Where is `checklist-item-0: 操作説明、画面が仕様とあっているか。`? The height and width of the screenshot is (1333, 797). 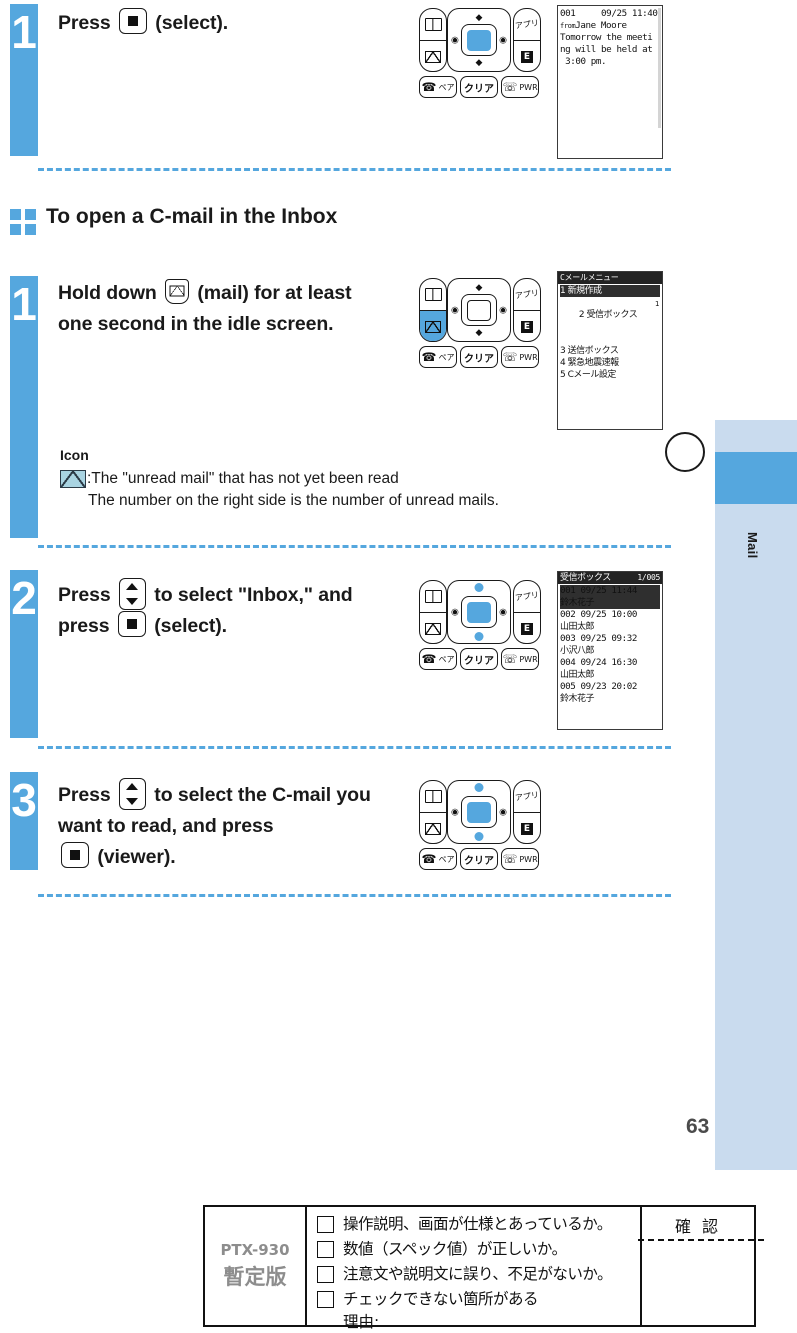
checklist-item-0: 操作説明、画面が仕様とあっているか。 is located at coordinates (477, 1224).